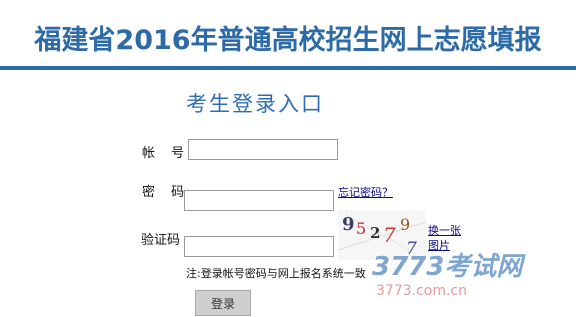 The width and height of the screenshot is (576, 317). I want to click on captcha-input, so click(259, 246).